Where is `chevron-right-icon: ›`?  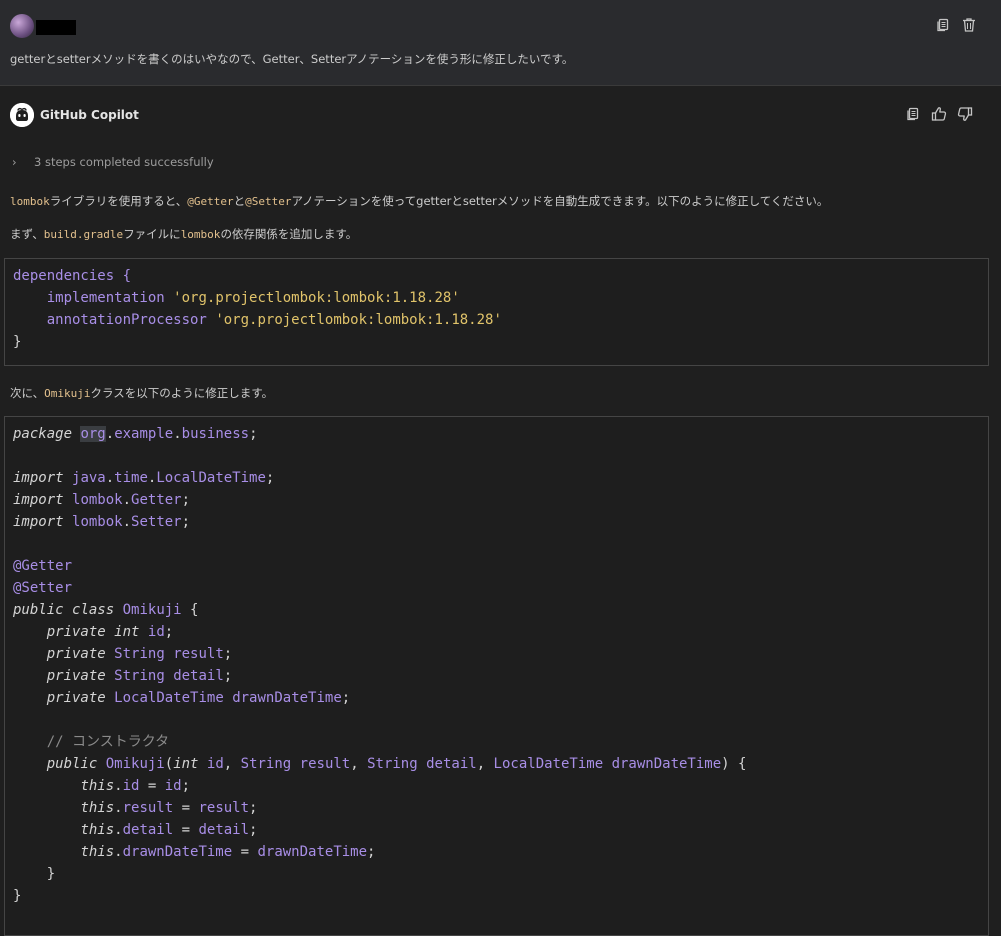
chevron-right-icon: › is located at coordinates (14, 162).